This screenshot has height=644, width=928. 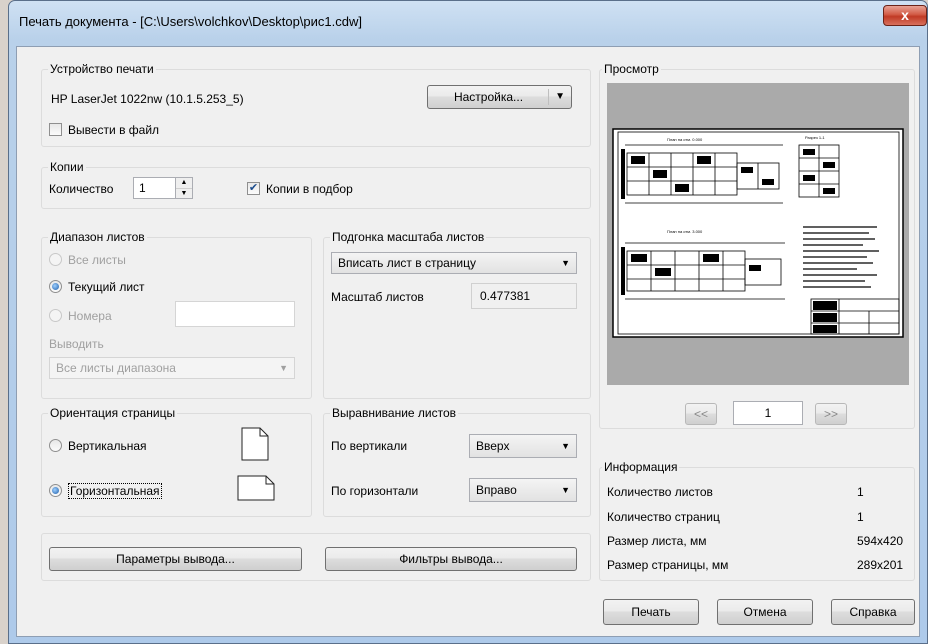 I want to click on print-to-file-checkbox, so click(x=55, y=129).